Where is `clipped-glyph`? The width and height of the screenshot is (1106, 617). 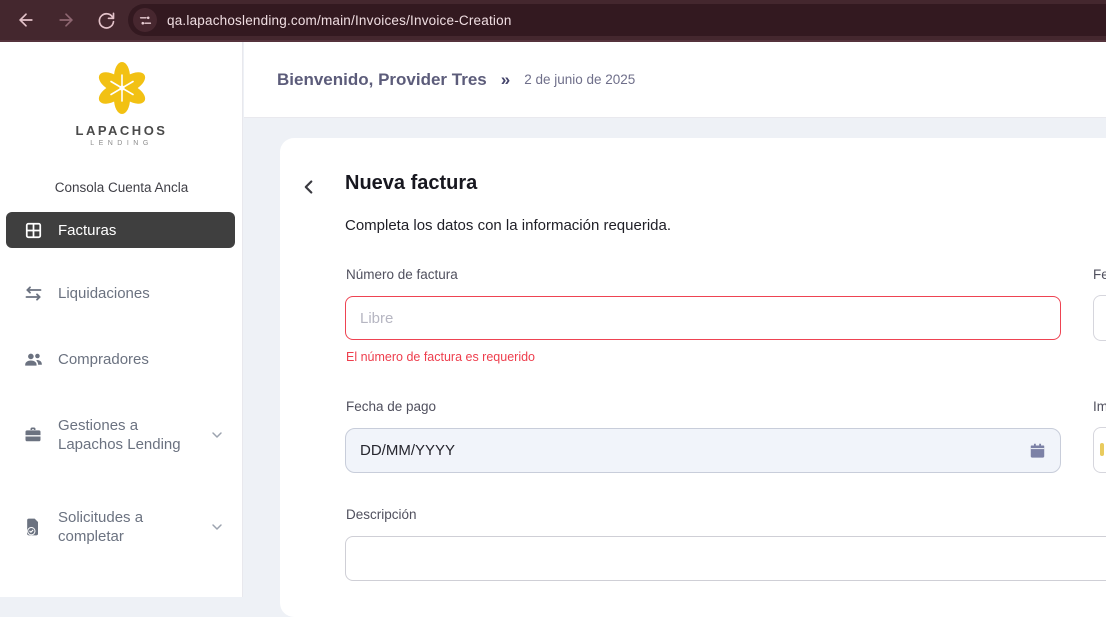
clipped-glyph is located at coordinates (1102, 449).